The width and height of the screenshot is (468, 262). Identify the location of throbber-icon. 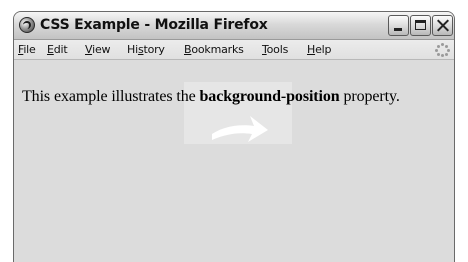
(442, 50).